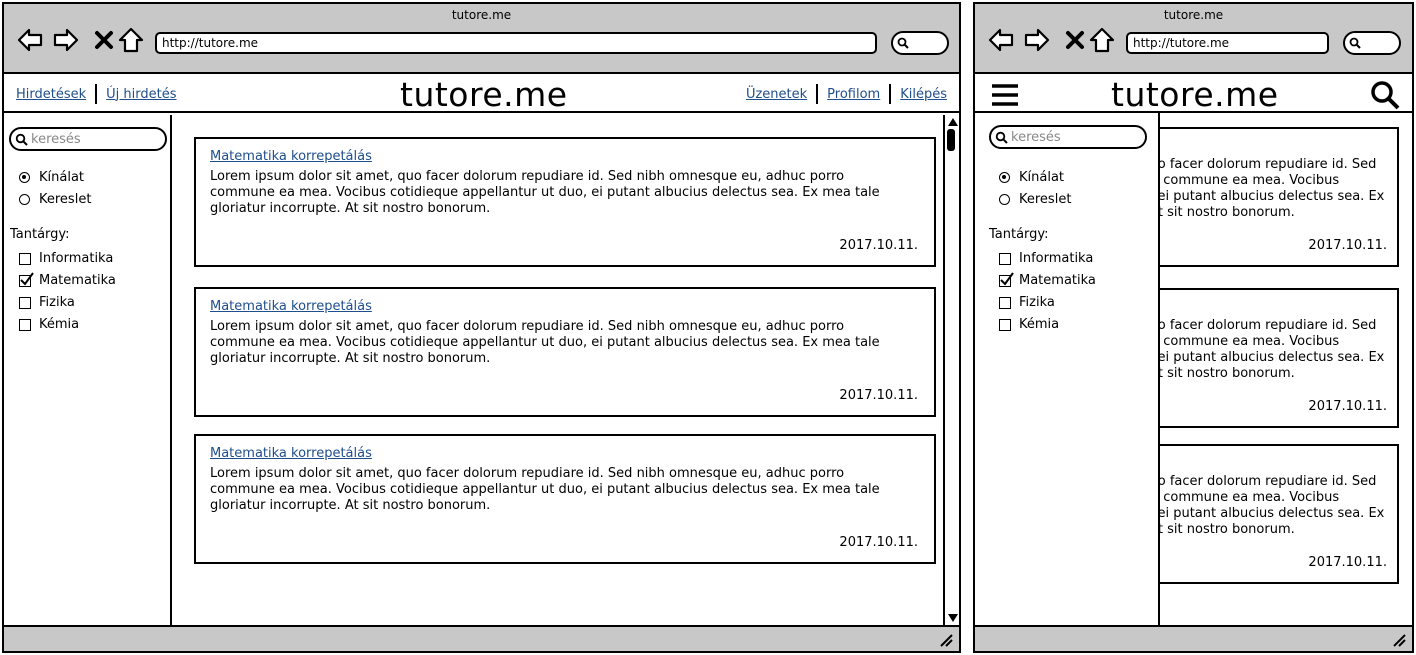 This screenshot has width=1416, height=655. Describe the element at coordinates (951, 370) in the screenshot. I see `vertical-scrollbar` at that location.